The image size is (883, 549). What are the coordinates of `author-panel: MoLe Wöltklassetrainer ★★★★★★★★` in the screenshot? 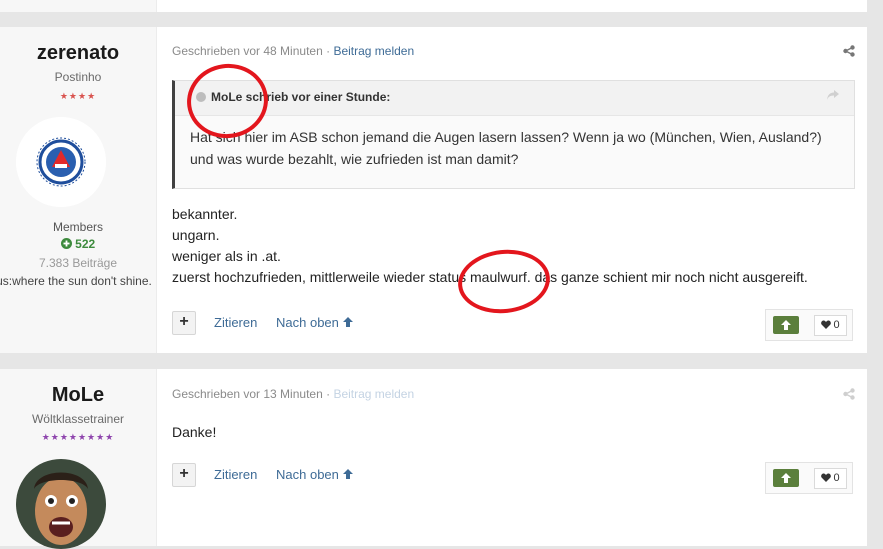 It's located at (78, 459).